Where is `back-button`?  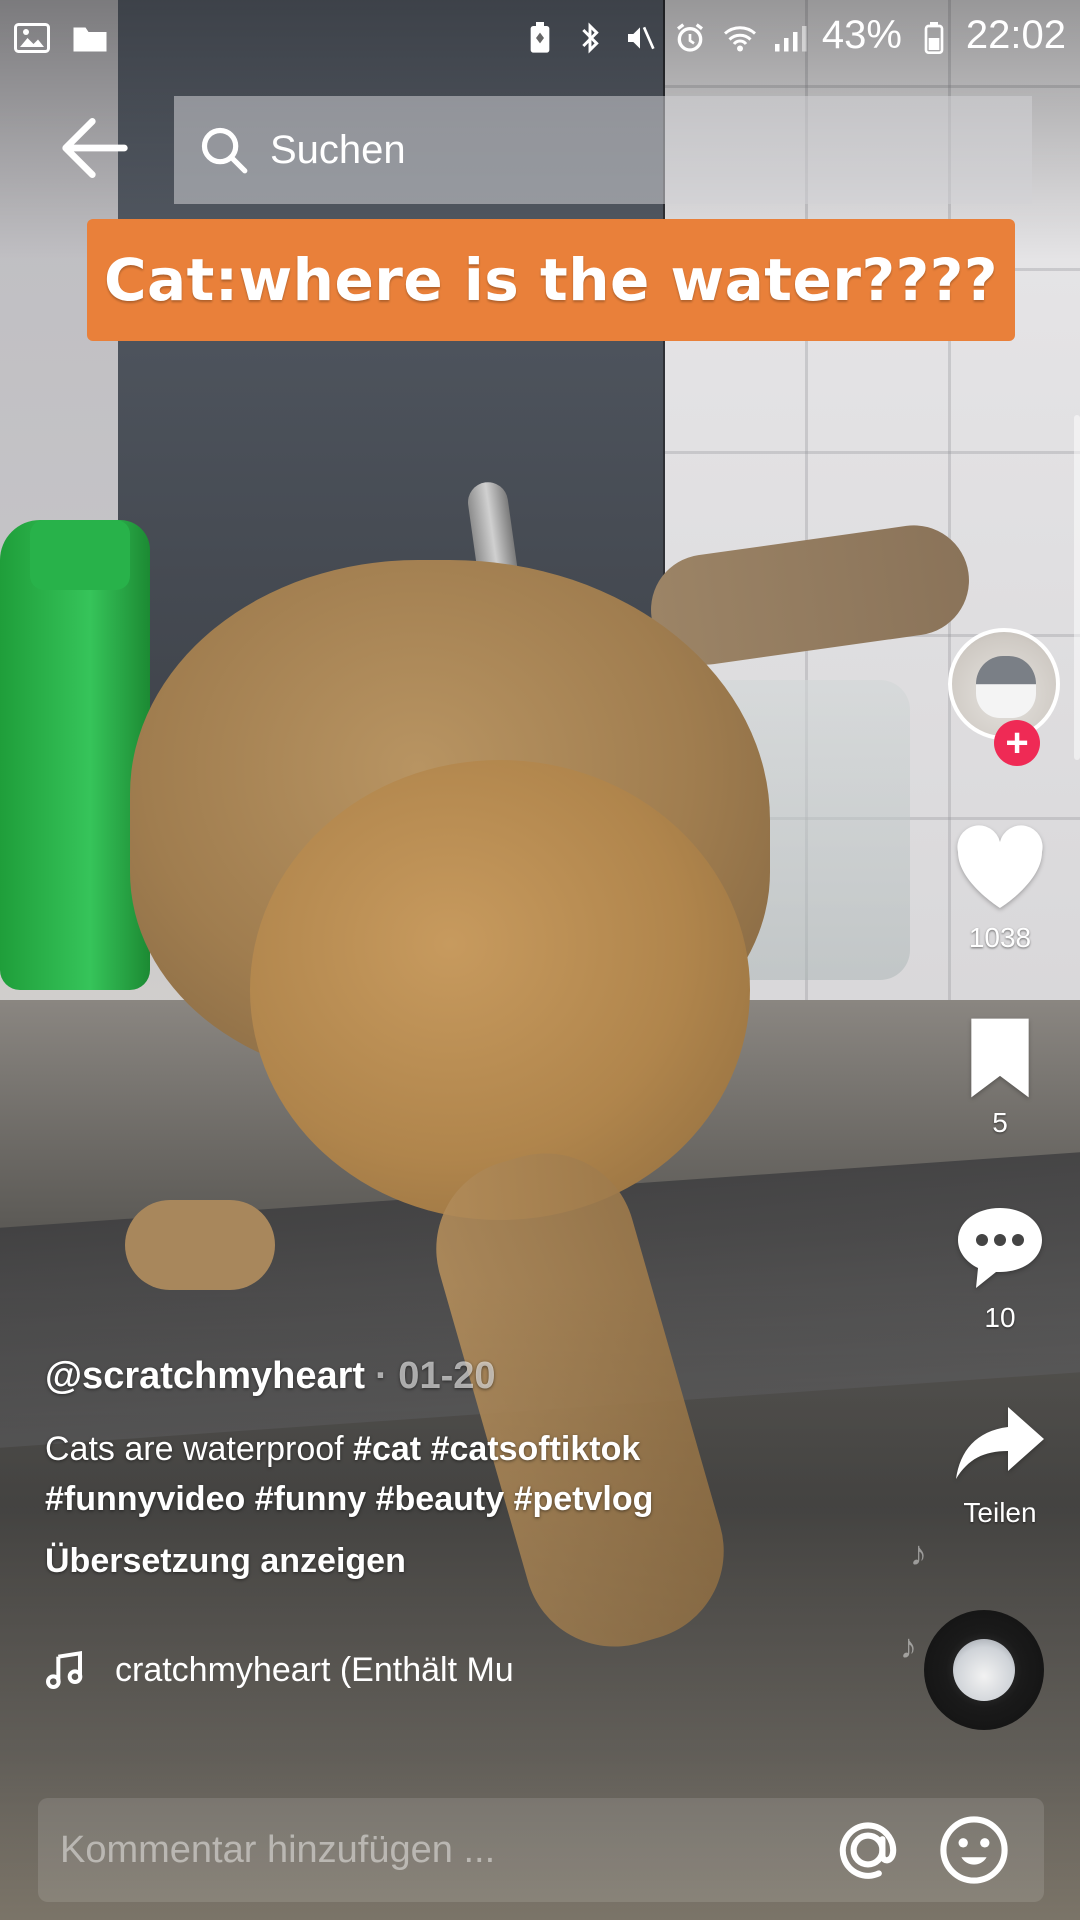 back-button is located at coordinates (95, 148).